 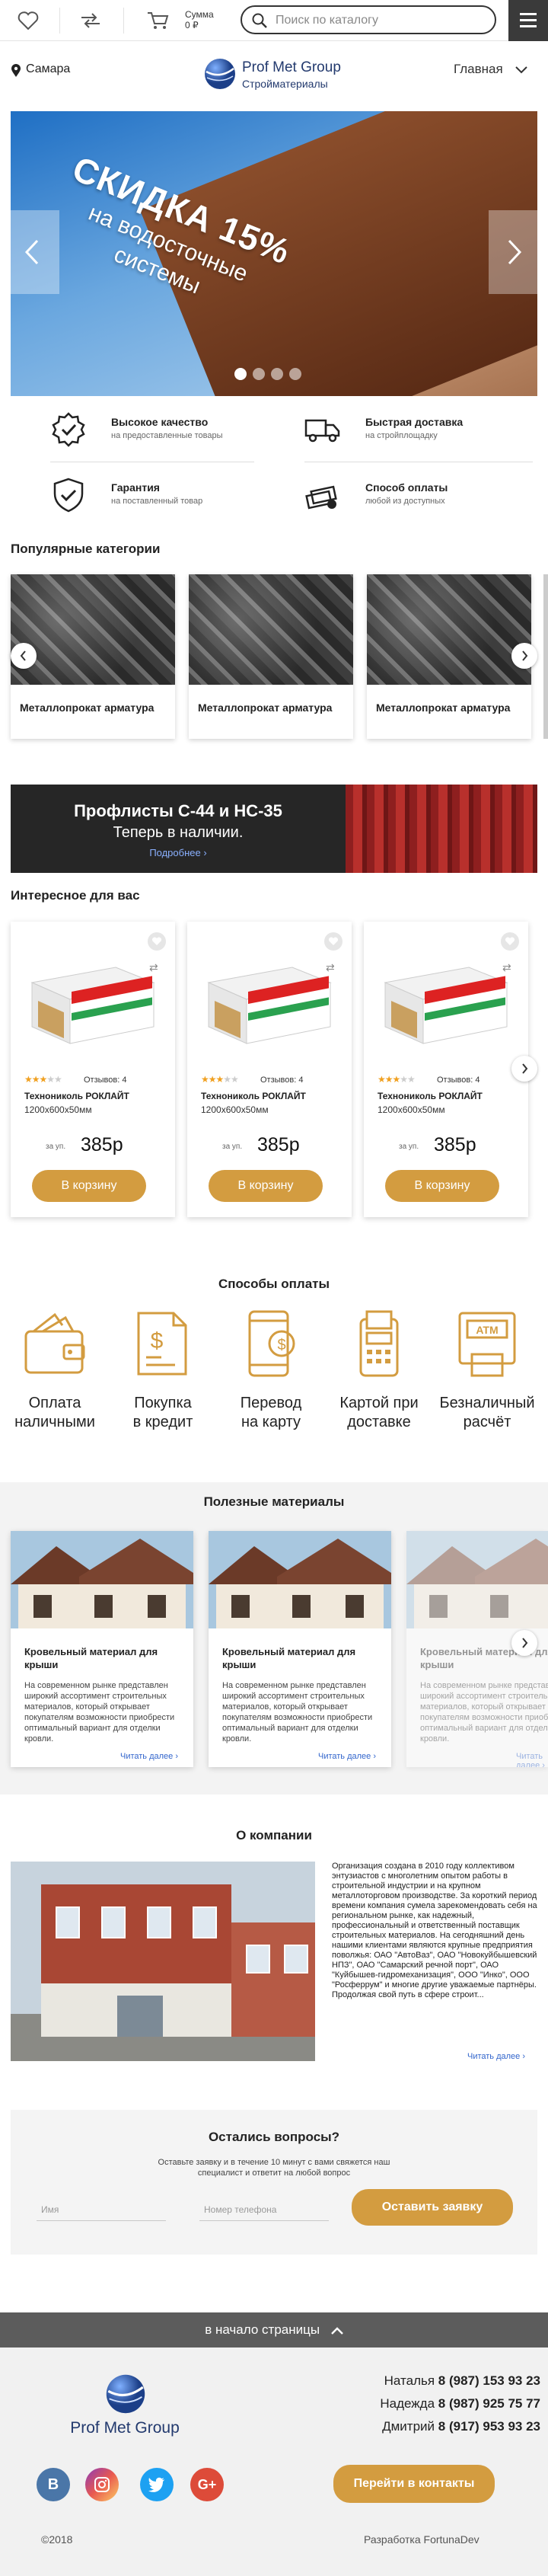 What do you see at coordinates (178, 833) in the screenshot?
I see `promo-subtitle: Теперь в наличии.` at bounding box center [178, 833].